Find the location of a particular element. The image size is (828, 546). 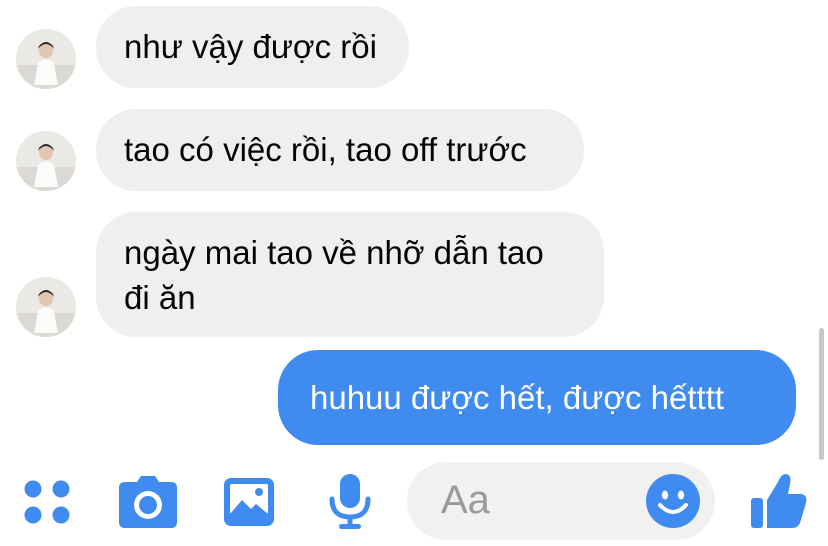

gallery-icon is located at coordinates (249, 502).